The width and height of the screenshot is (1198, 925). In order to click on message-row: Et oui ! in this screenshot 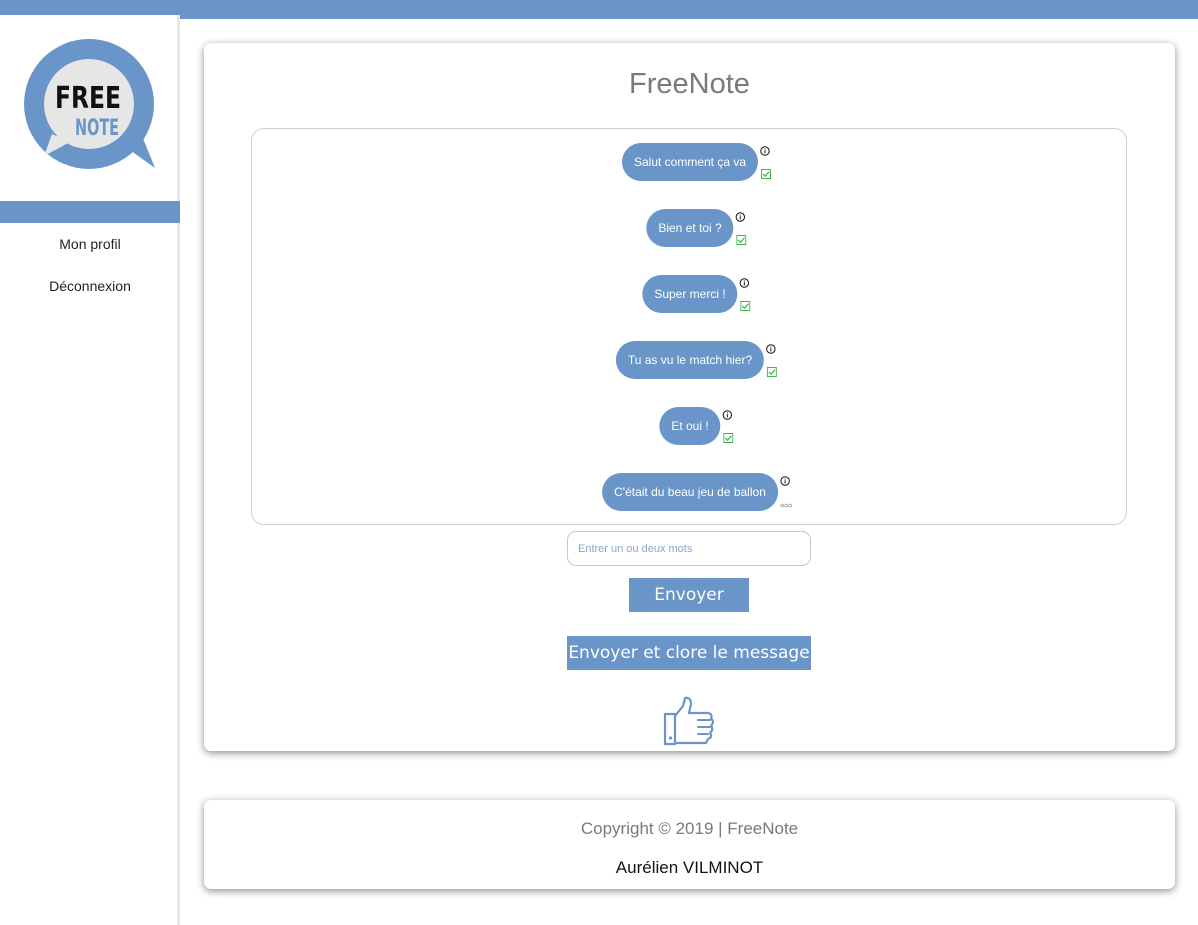, I will do `click(690, 427)`.